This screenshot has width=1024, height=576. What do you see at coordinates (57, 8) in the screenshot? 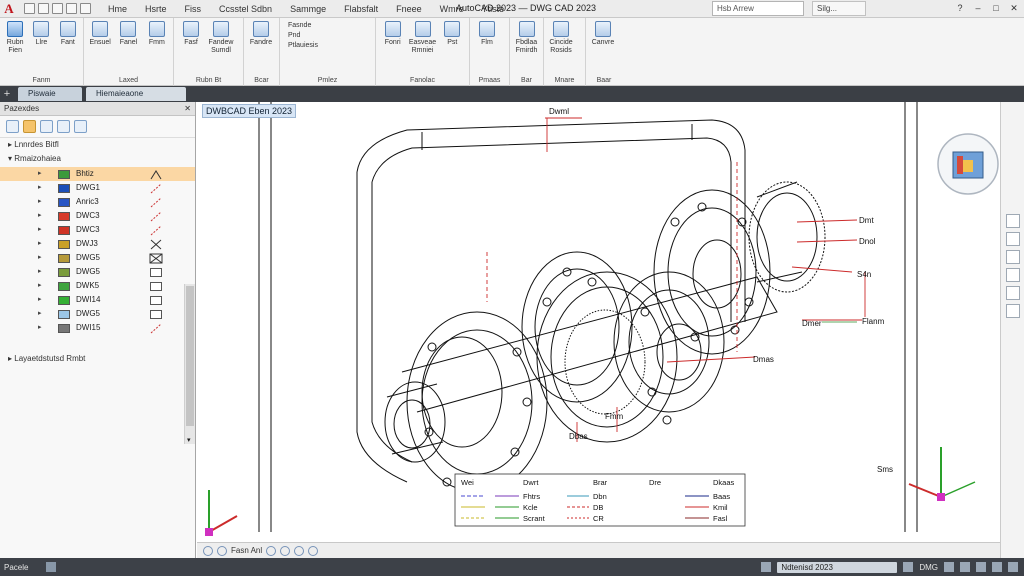
I see `save-icon` at bounding box center [57, 8].